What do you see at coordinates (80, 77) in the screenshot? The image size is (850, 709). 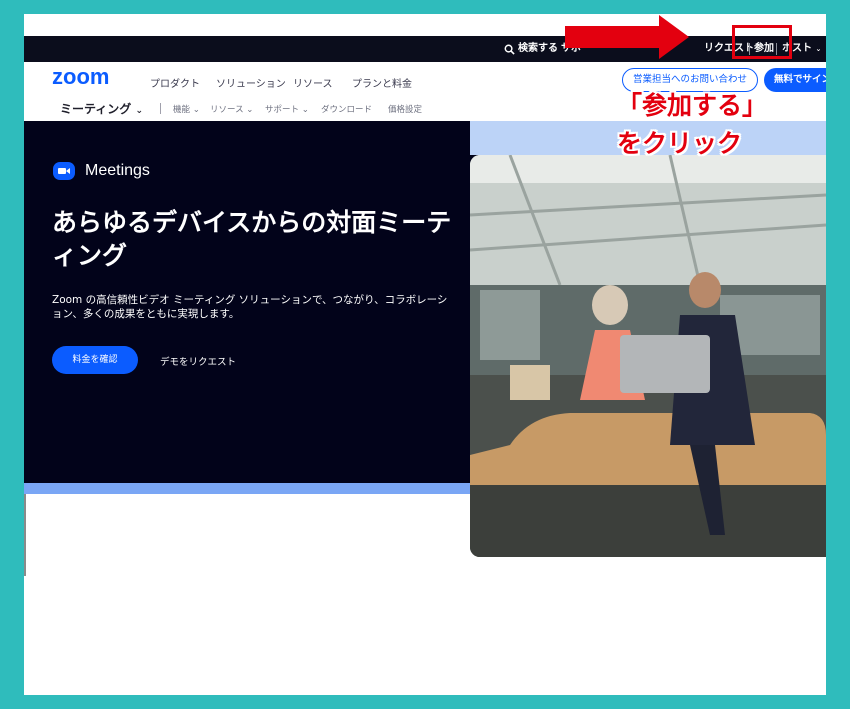 I see `zoom-logo: zoom` at bounding box center [80, 77].